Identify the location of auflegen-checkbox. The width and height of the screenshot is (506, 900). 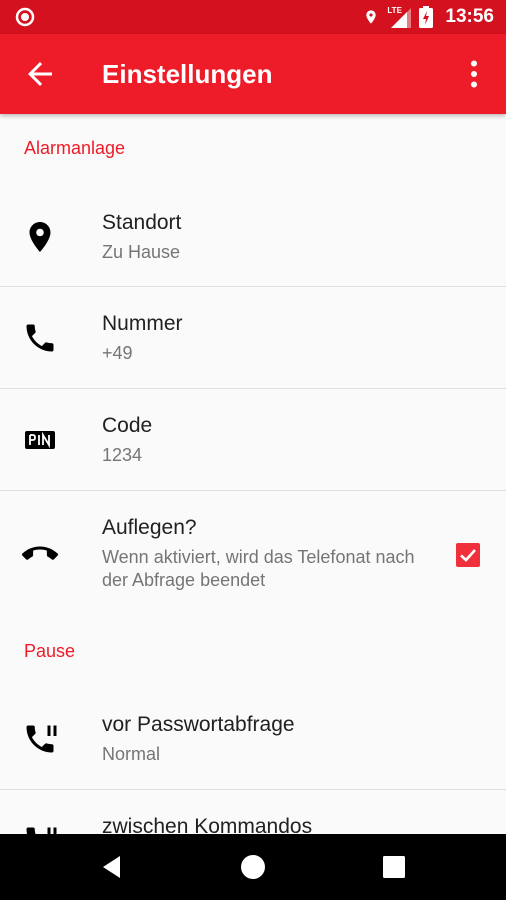
(468, 555).